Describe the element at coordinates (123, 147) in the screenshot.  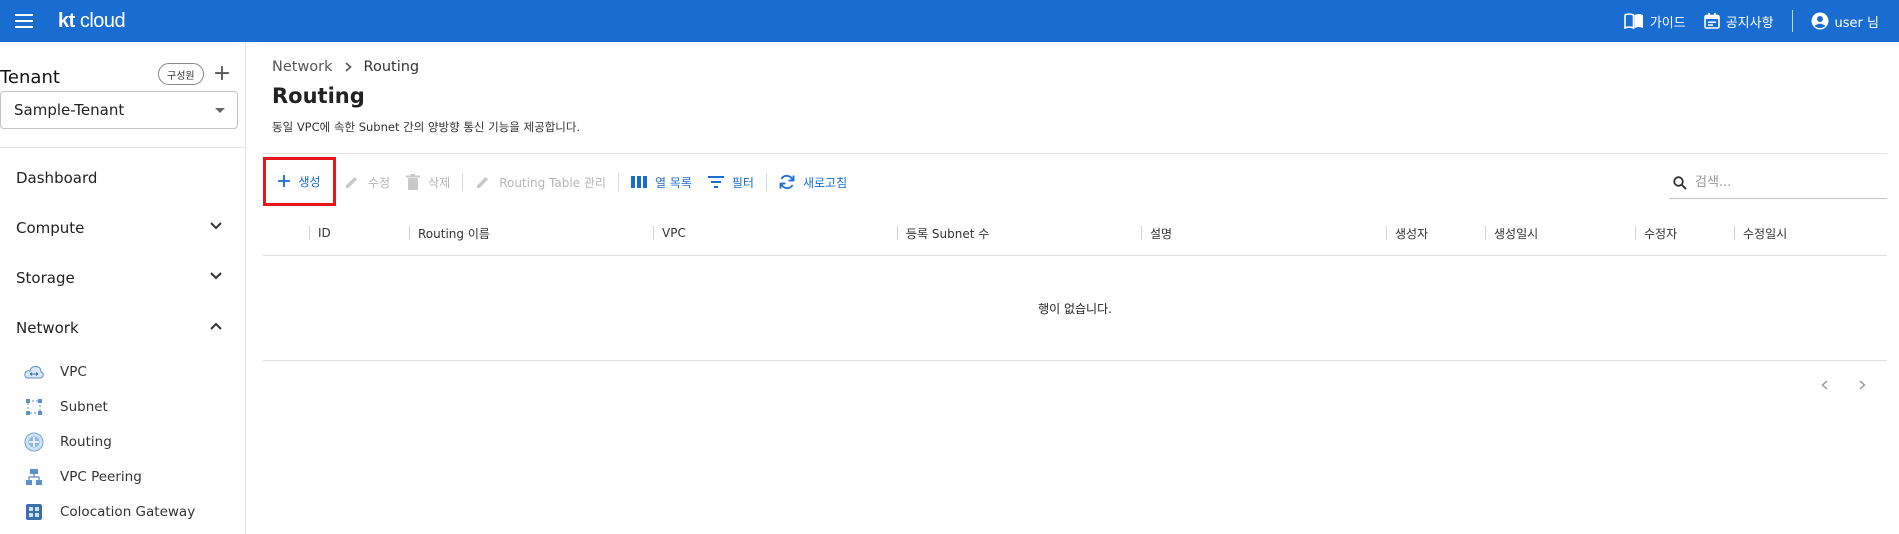
I see `sidebar-divider` at that location.